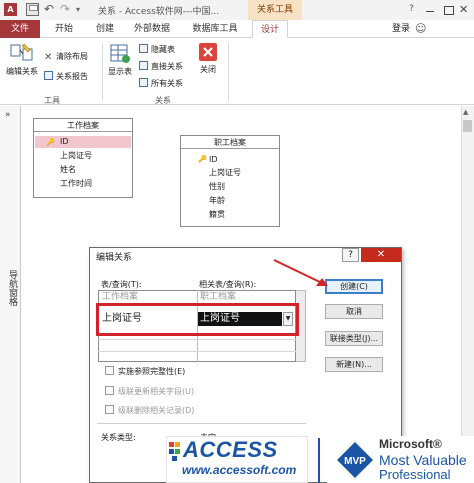 The height and width of the screenshot is (483, 474). Describe the element at coordinates (82, 9) in the screenshot. I see `quick-access-dropdown-icon: ▾` at that location.